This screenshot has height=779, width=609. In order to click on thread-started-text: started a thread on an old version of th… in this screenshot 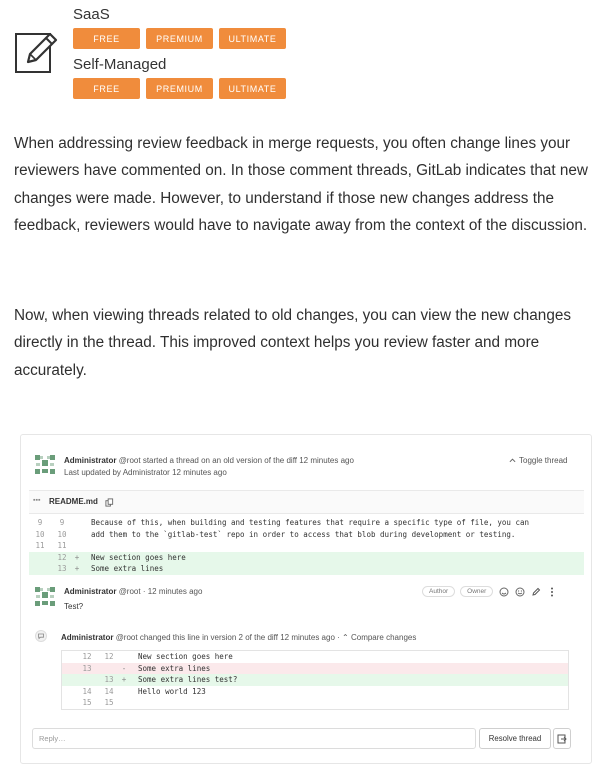, I will do `click(248, 460)`.